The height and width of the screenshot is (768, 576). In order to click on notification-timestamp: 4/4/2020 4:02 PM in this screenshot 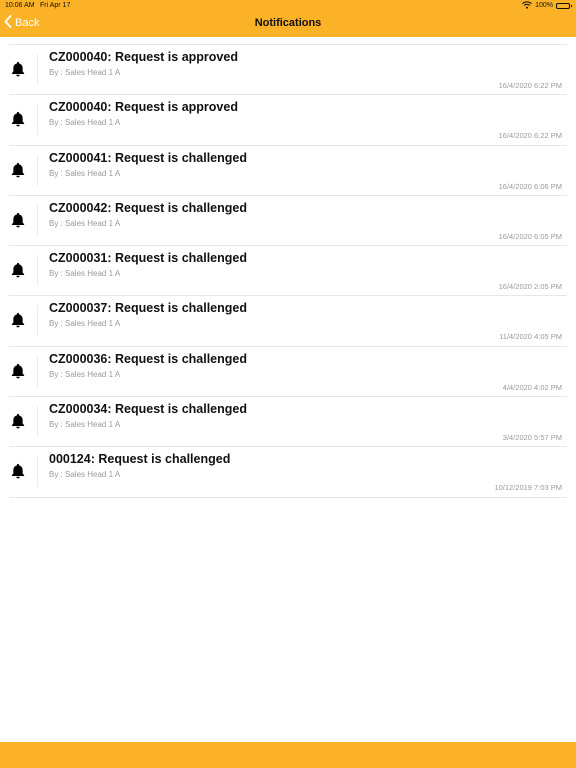, I will do `click(532, 387)`.